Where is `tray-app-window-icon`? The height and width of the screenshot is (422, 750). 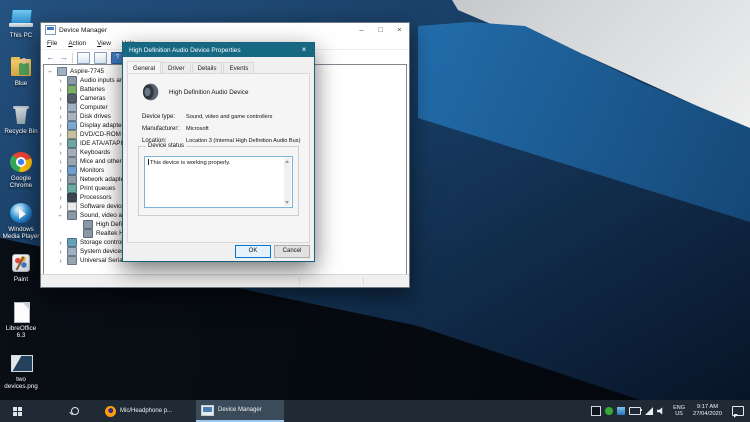
tray-app-window-icon is located at coordinates (596, 411).